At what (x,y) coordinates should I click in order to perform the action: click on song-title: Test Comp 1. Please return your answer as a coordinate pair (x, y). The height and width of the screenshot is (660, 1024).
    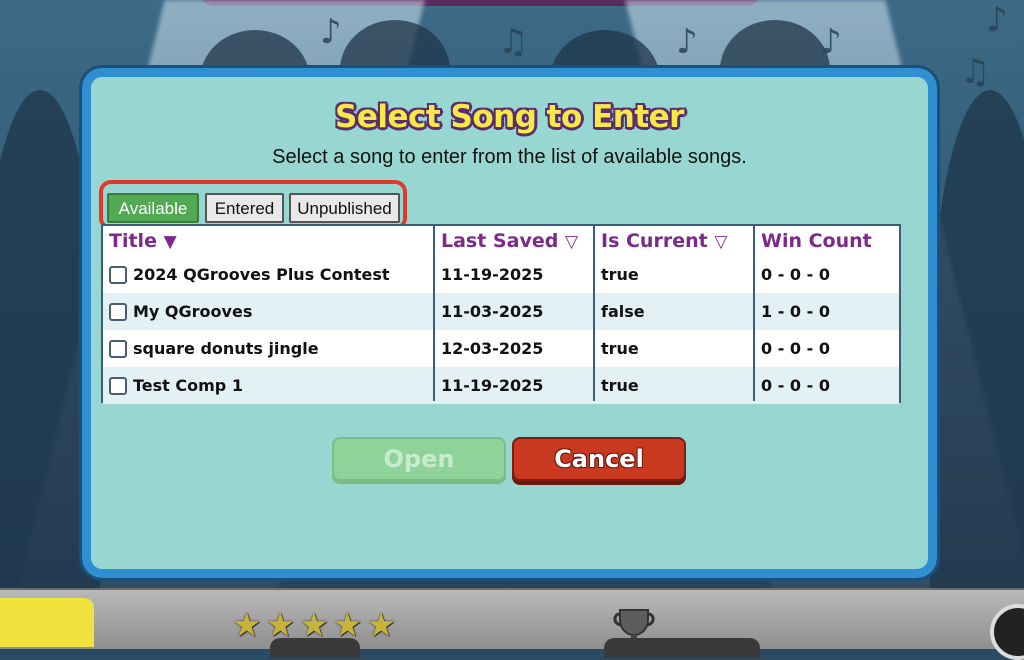
    Looking at the image, I should click on (188, 385).